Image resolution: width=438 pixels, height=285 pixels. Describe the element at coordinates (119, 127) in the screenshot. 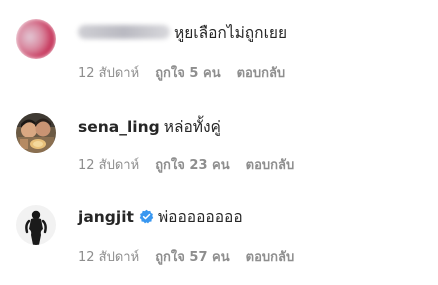

I see `username: sena_ling` at that location.